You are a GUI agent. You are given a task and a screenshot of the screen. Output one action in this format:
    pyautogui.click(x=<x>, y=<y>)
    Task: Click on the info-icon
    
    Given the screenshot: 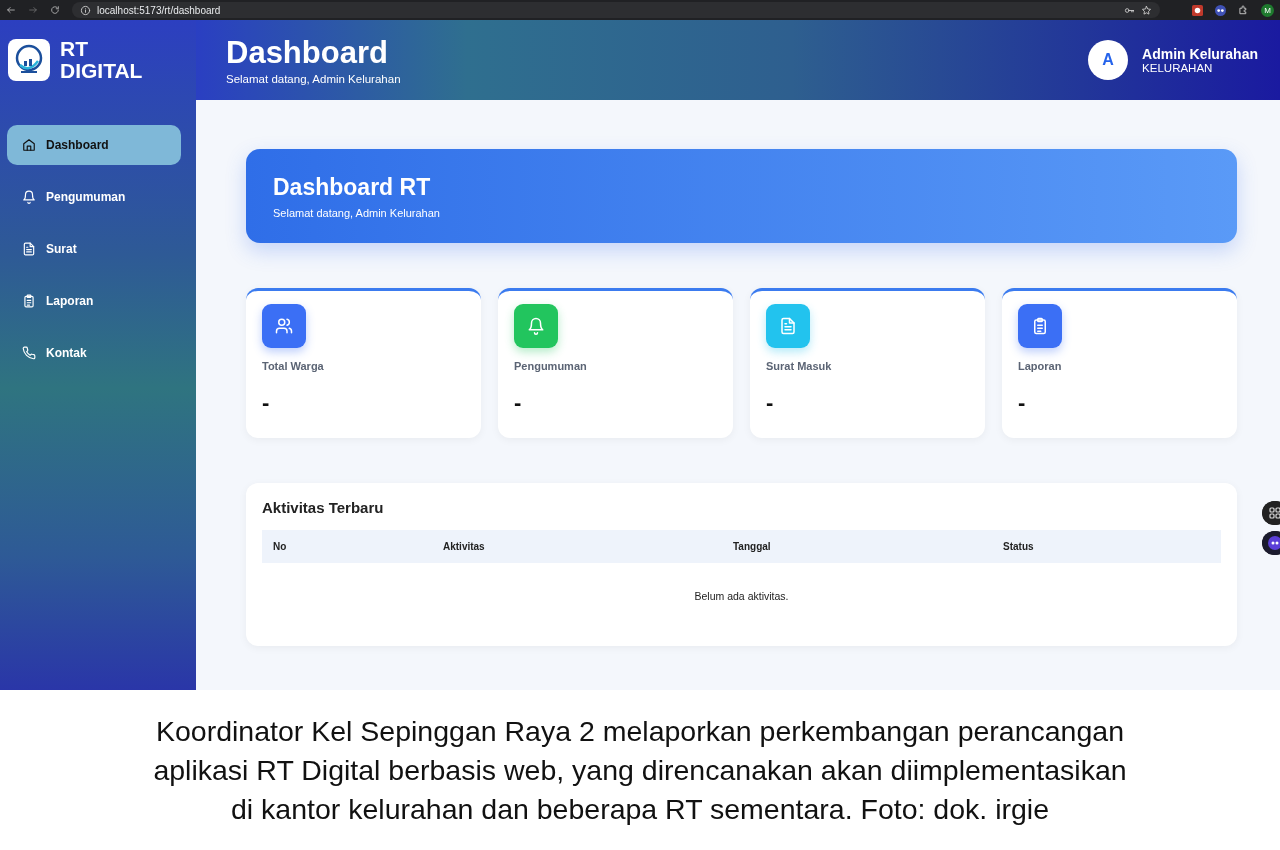 What is the action you would take?
    pyautogui.click(x=85, y=10)
    